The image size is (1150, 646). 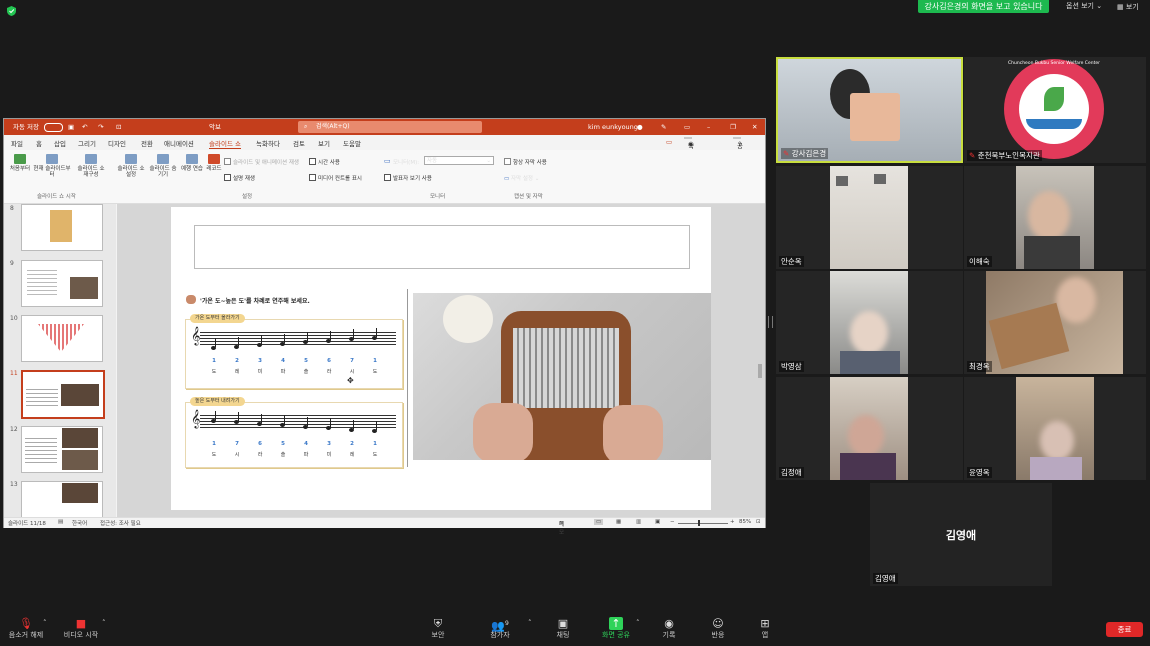 I want to click on slideshow-view-icon: ▣, so click(x=657, y=522).